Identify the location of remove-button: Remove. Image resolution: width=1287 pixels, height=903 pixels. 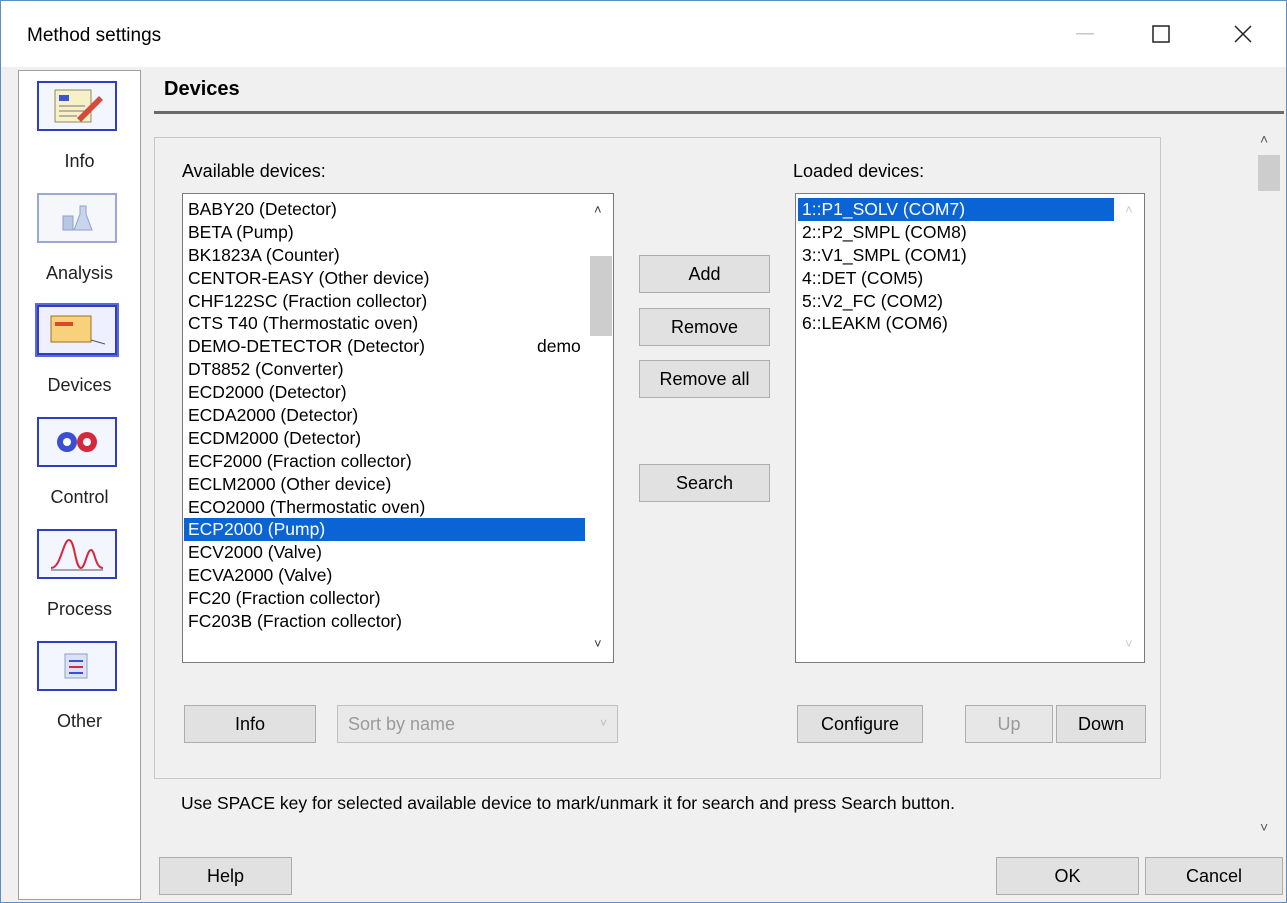
(704, 327).